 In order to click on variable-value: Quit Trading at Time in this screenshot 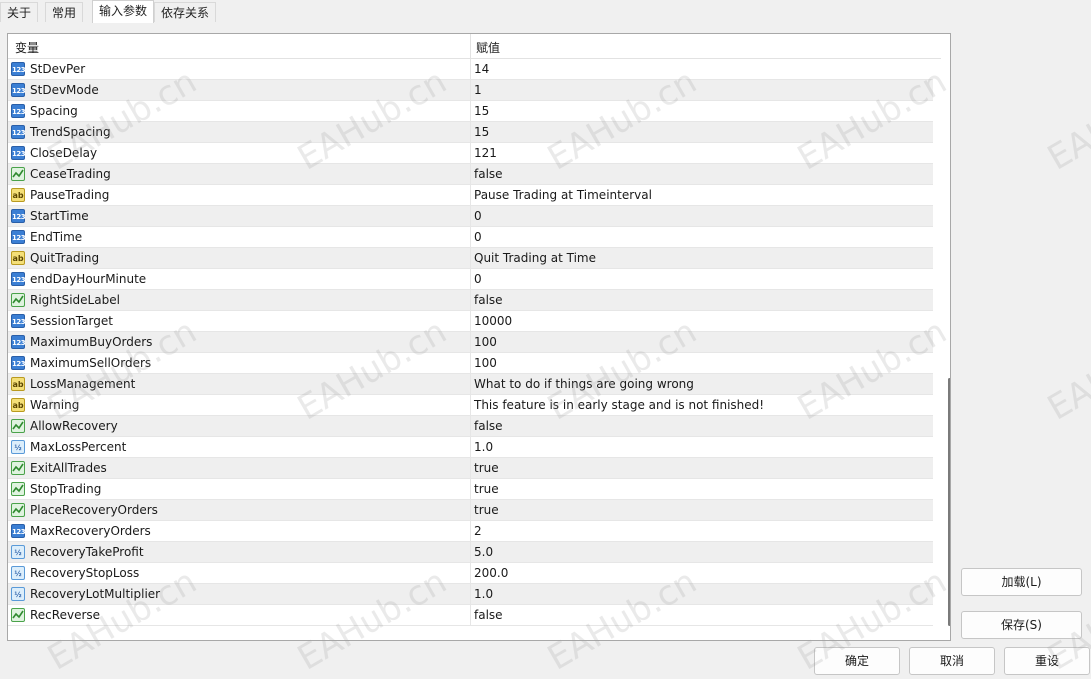, I will do `click(535, 258)`.